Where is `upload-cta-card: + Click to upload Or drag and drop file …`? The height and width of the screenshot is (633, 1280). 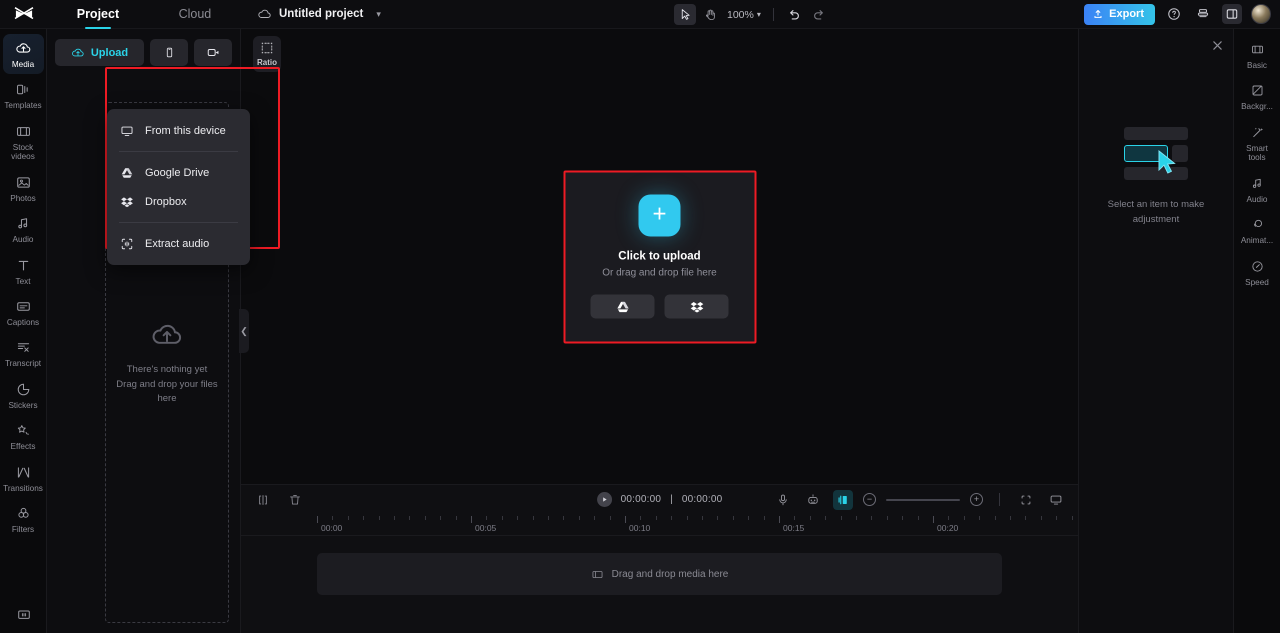 upload-cta-card: + Click to upload Or drag and drop file … is located at coordinates (659, 256).